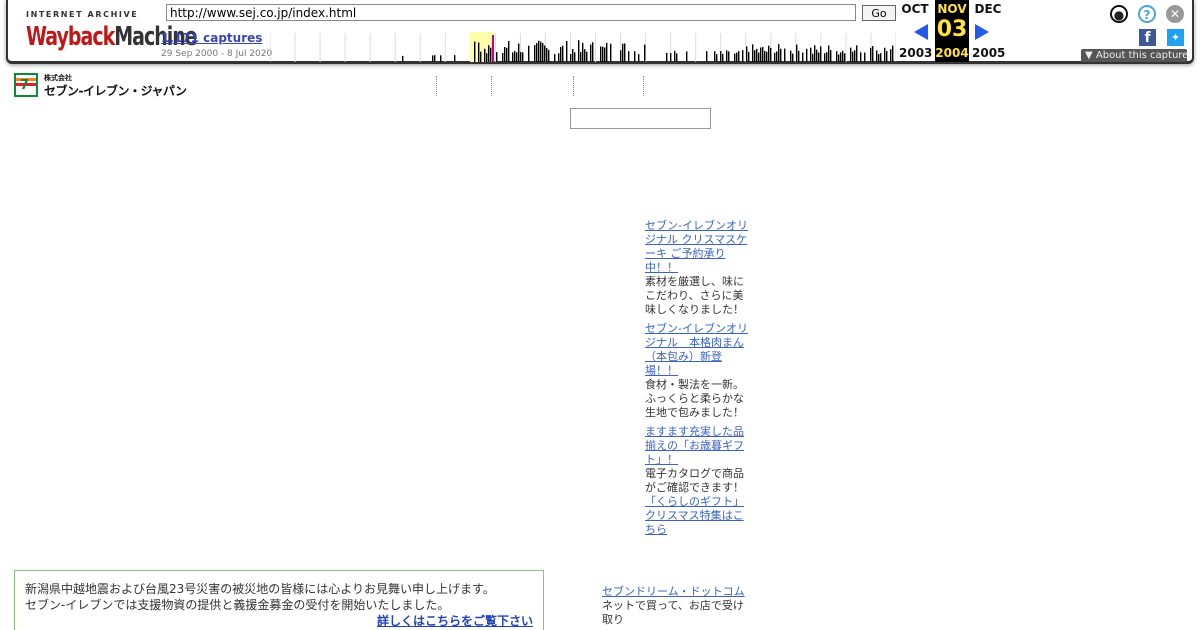  What do you see at coordinates (217, 54) in the screenshot?
I see `capture-range: 29 Sep 2000 - 8 Jul 2020` at bounding box center [217, 54].